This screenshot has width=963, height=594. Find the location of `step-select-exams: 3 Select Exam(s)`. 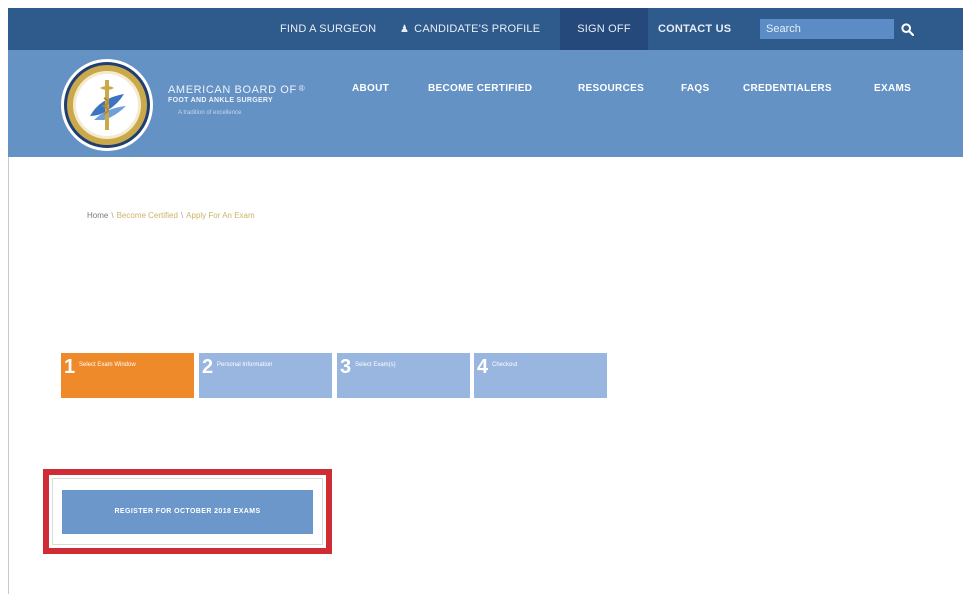

step-select-exams: 3 Select Exam(s) is located at coordinates (403, 375).